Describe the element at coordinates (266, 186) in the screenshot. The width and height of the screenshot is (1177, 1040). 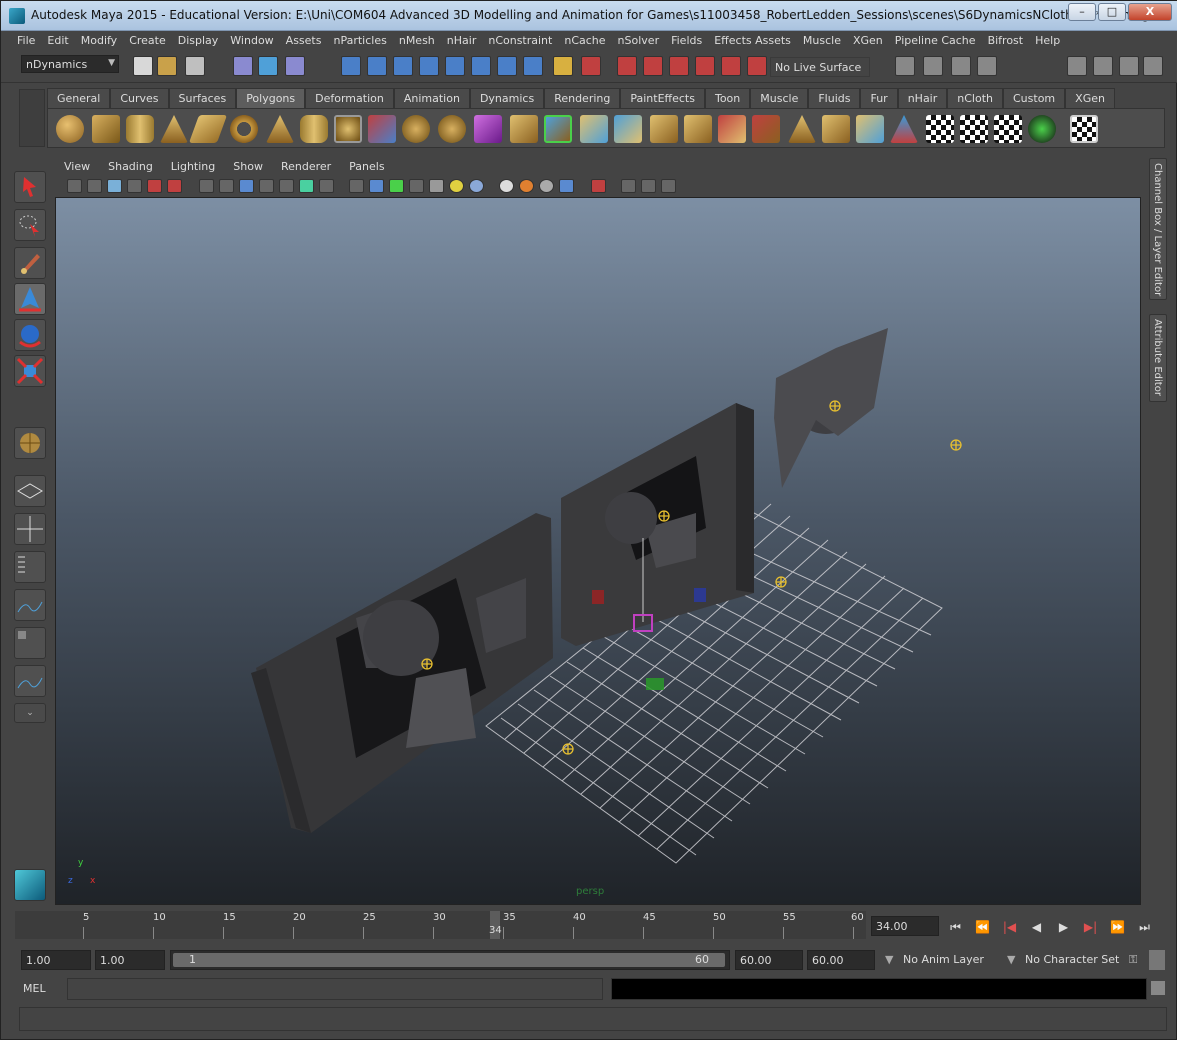
I see `gate-mask-icon` at that location.